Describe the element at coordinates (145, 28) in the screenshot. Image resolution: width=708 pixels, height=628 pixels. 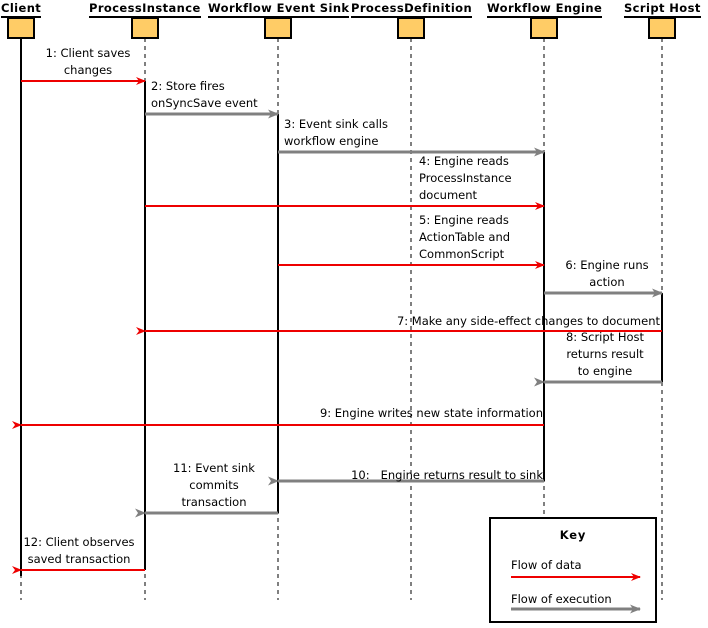
I see `participant-box-process-instance` at that location.